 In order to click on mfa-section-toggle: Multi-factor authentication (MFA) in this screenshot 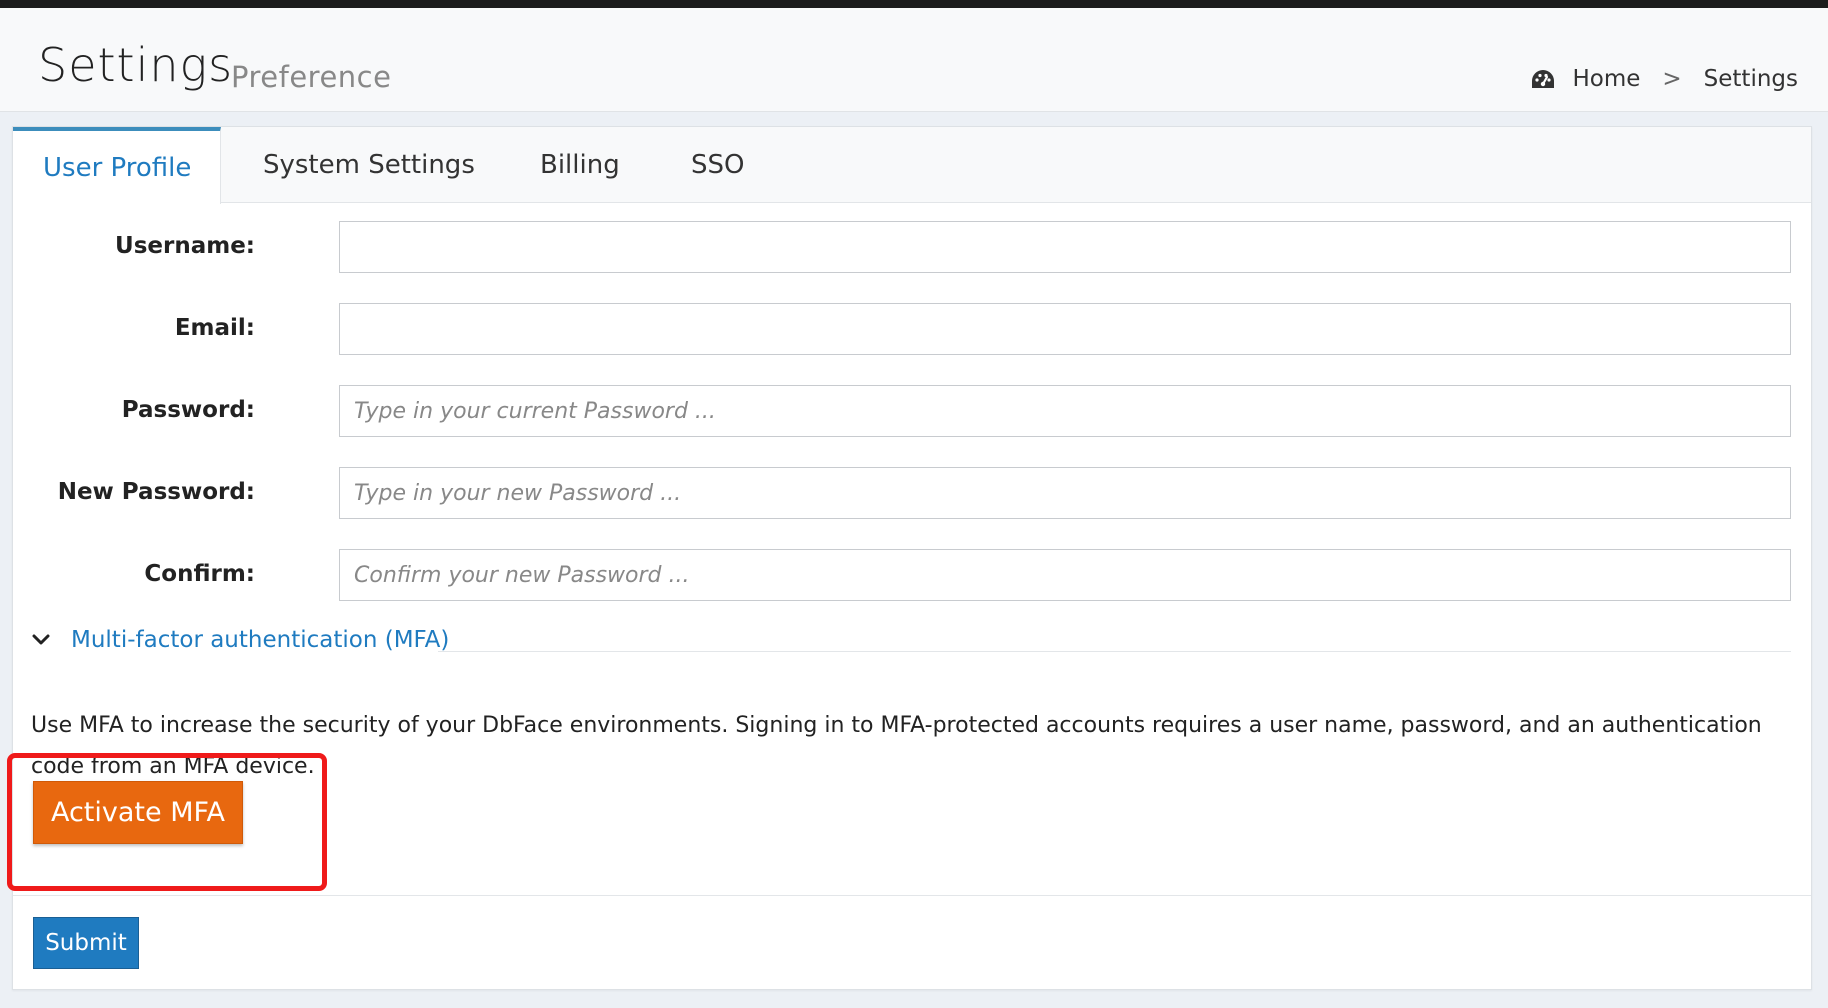, I will do `click(240, 640)`.